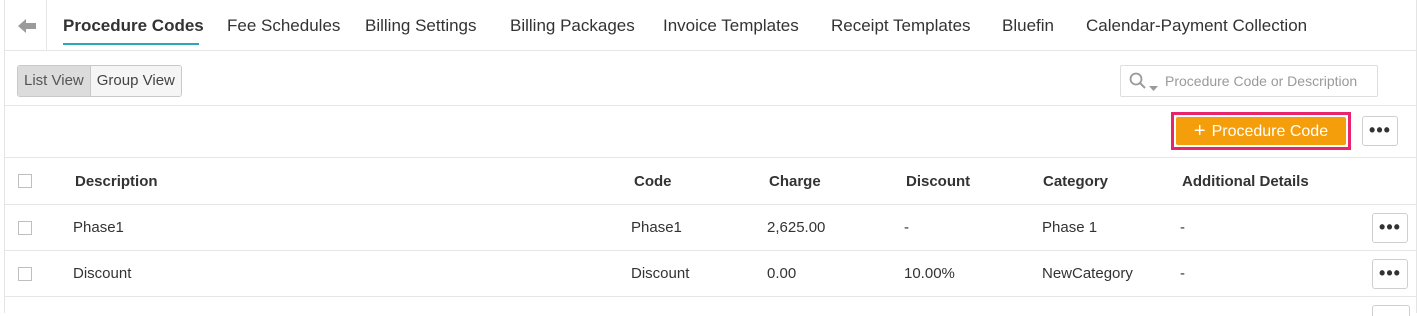  Describe the element at coordinates (938, 181) in the screenshot. I see `column-header-discount: Discount` at that location.